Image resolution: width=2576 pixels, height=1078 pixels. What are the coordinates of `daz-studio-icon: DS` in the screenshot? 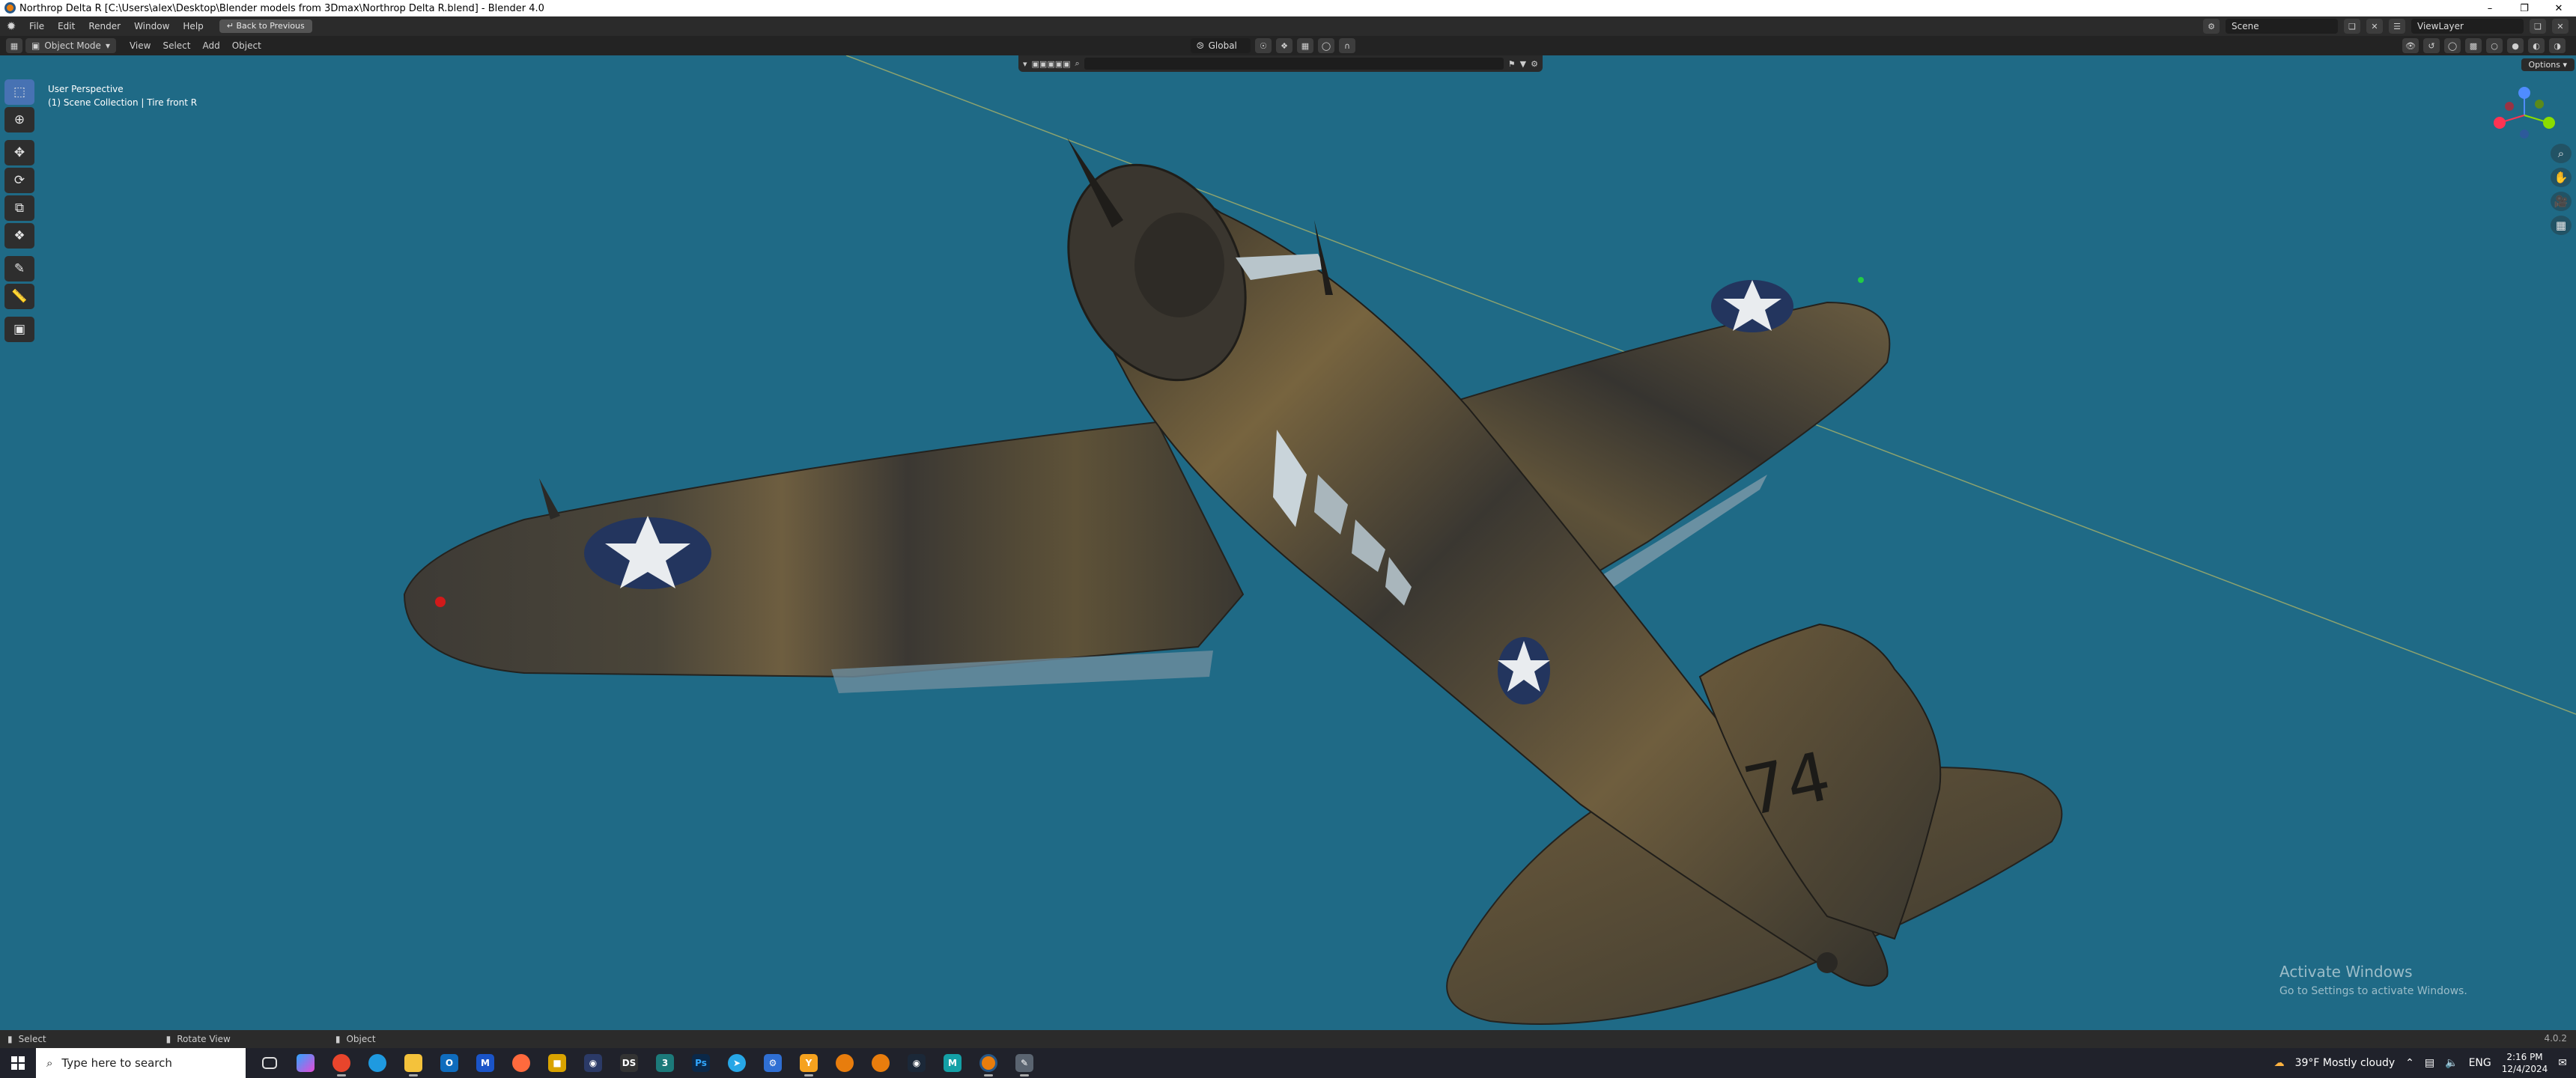 It's located at (629, 1063).